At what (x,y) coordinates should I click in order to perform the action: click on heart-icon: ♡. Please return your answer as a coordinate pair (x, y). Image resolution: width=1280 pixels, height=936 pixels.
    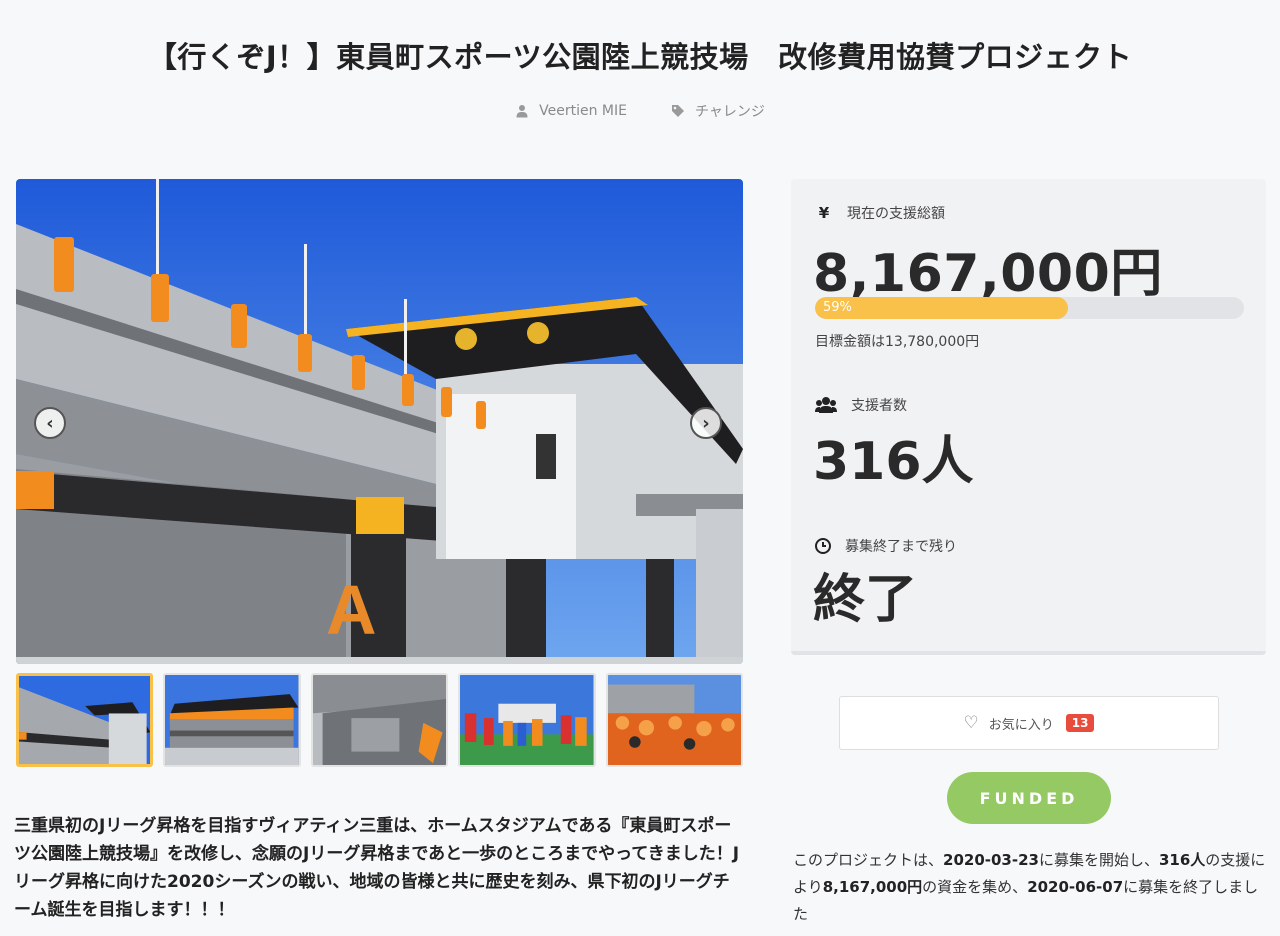
    Looking at the image, I should click on (971, 723).